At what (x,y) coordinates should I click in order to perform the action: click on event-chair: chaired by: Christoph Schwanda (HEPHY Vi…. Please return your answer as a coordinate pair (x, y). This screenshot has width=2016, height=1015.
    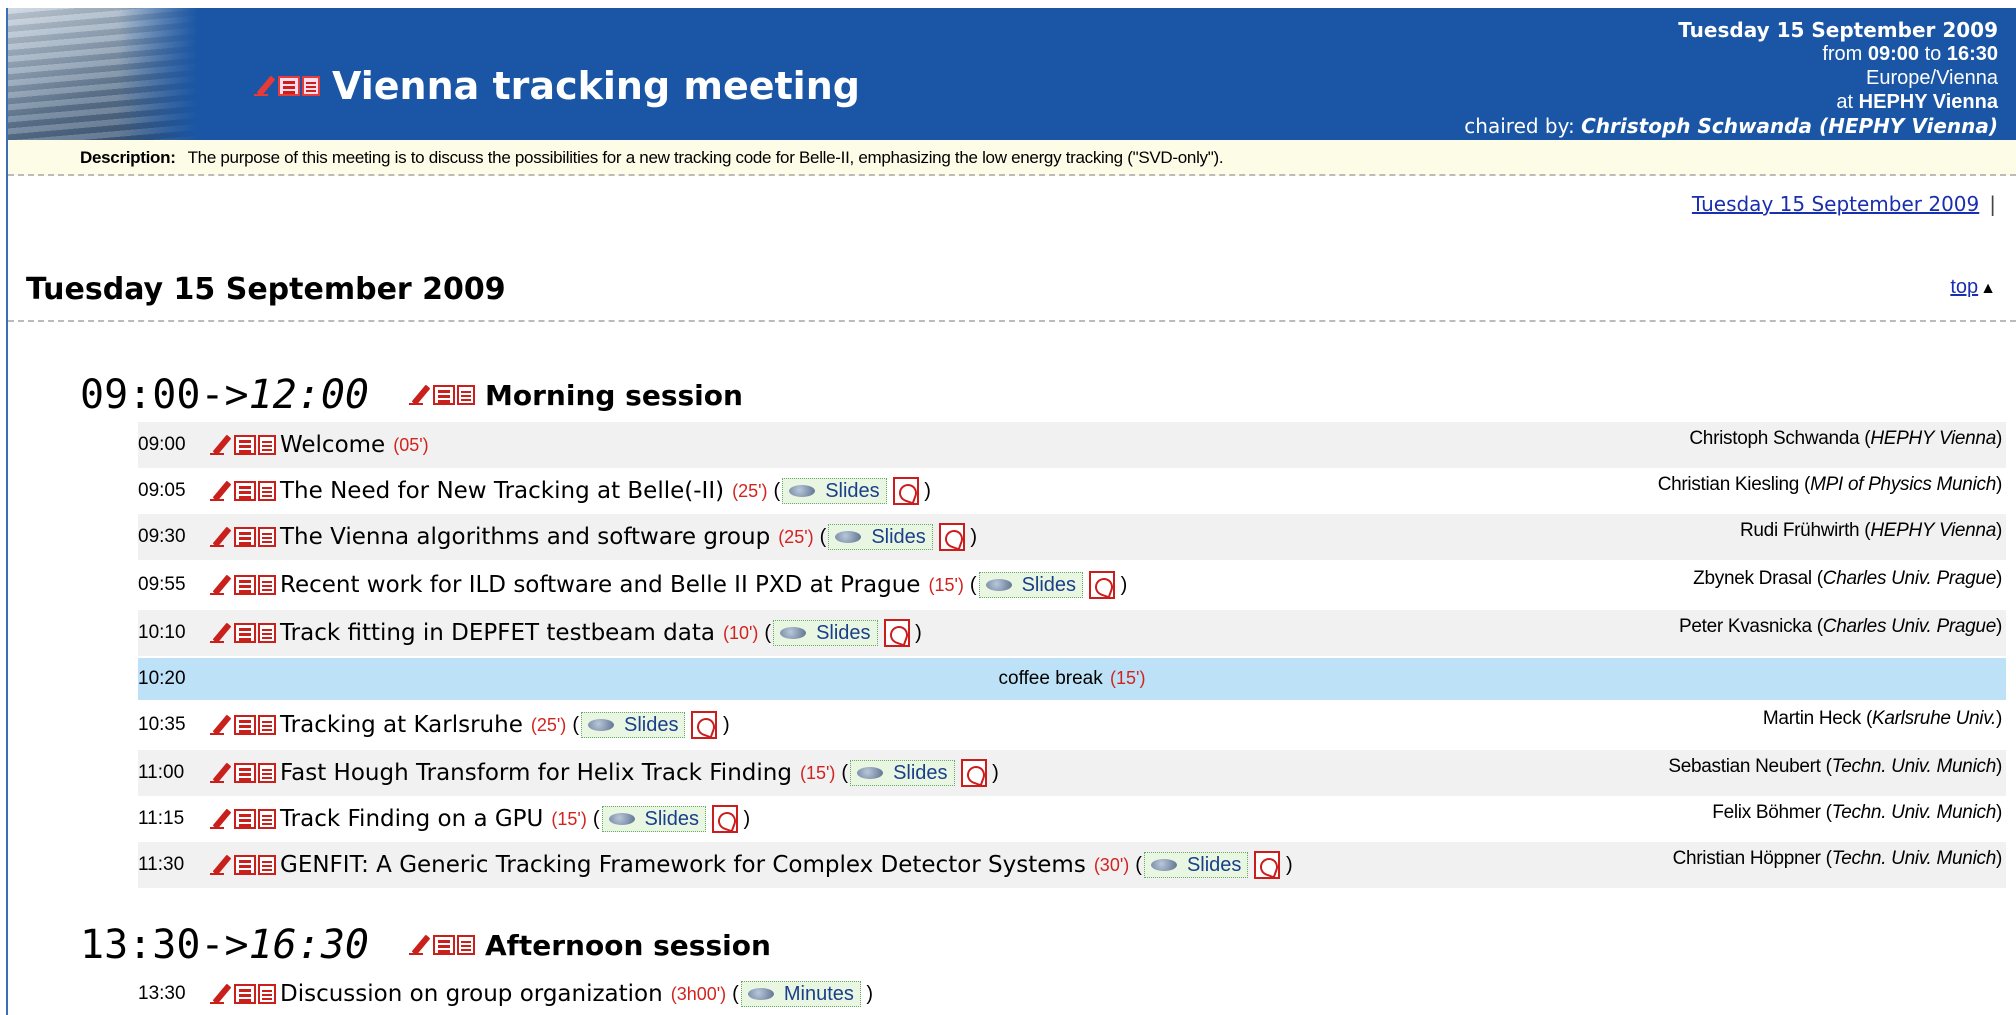
    Looking at the image, I should click on (1731, 126).